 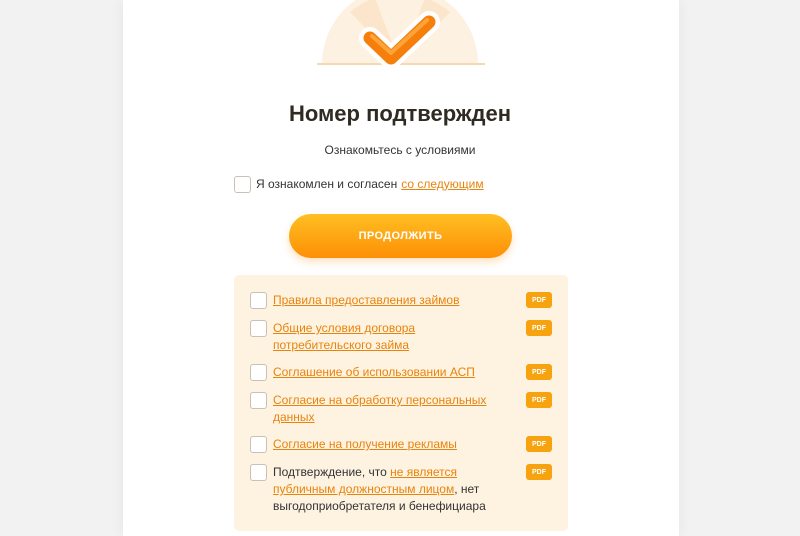 What do you see at coordinates (400, 236) in the screenshot?
I see `continue-button: ПРОДОЛЖИТЬ` at bounding box center [400, 236].